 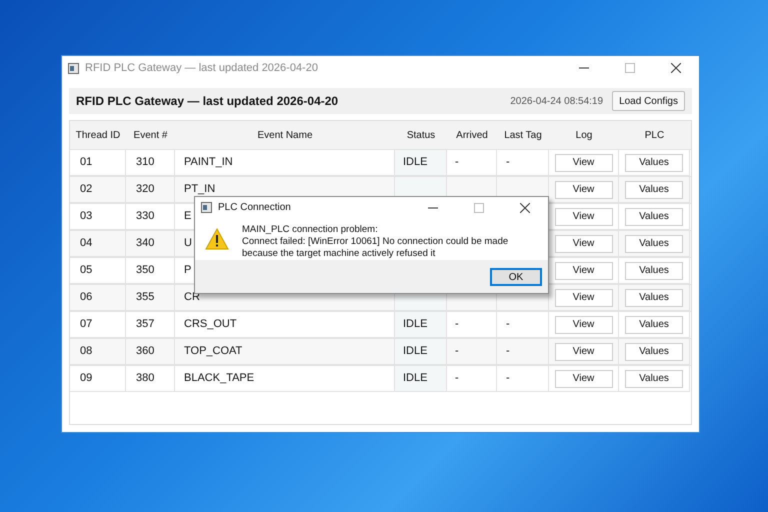 What do you see at coordinates (150, 379) in the screenshot?
I see `table-cell: 380` at bounding box center [150, 379].